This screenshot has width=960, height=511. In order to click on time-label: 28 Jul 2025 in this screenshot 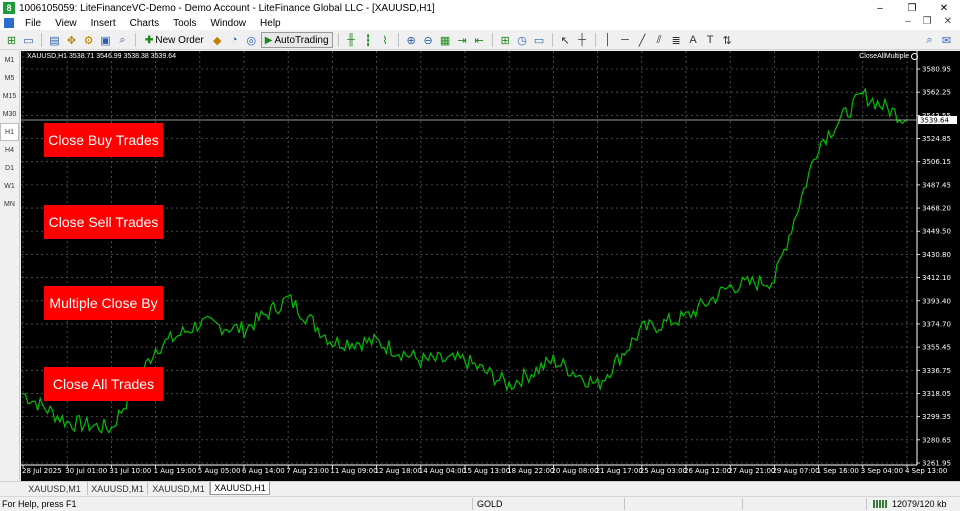, I will do `click(42, 471)`.